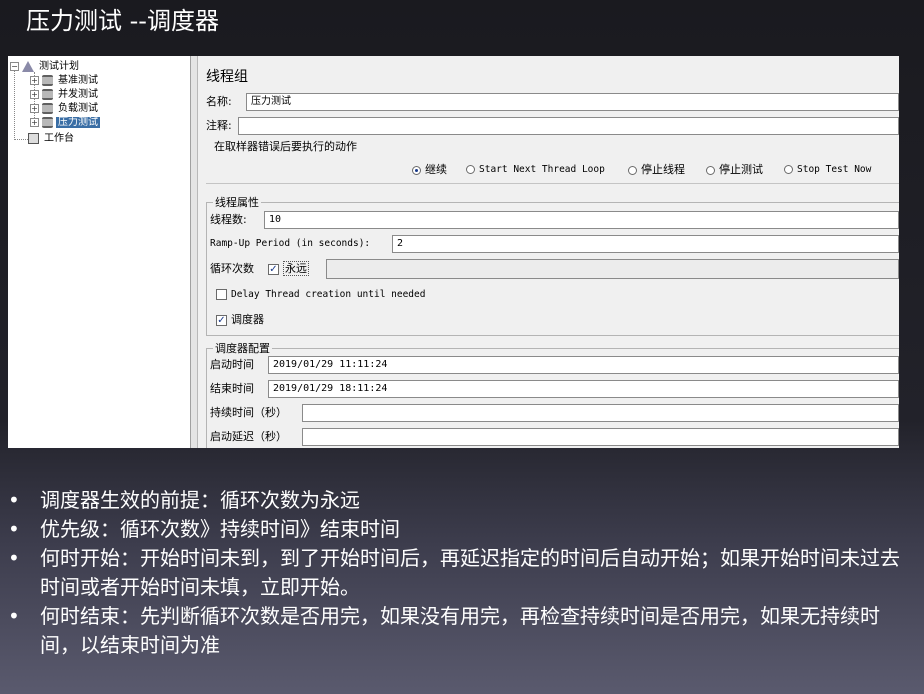 The height and width of the screenshot is (694, 924). I want to click on start-time-input: 2019/01/29 11:11:24, so click(583, 365).